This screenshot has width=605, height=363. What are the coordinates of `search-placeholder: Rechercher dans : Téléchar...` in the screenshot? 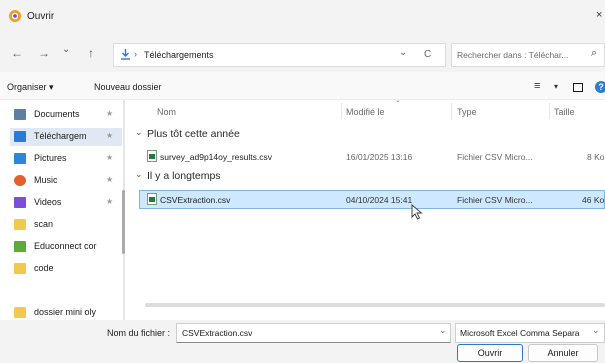 It's located at (513, 55).